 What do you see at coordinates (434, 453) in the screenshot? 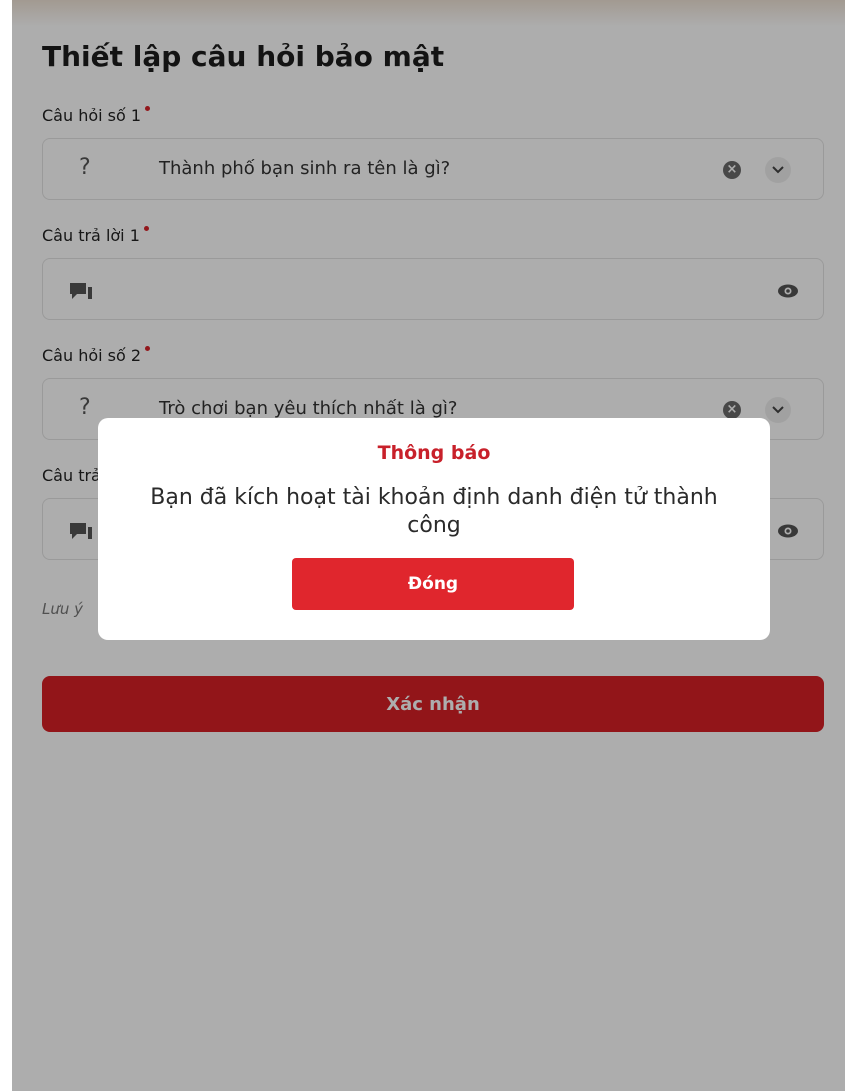
I see `dialog-title: Thông báo` at bounding box center [434, 453].